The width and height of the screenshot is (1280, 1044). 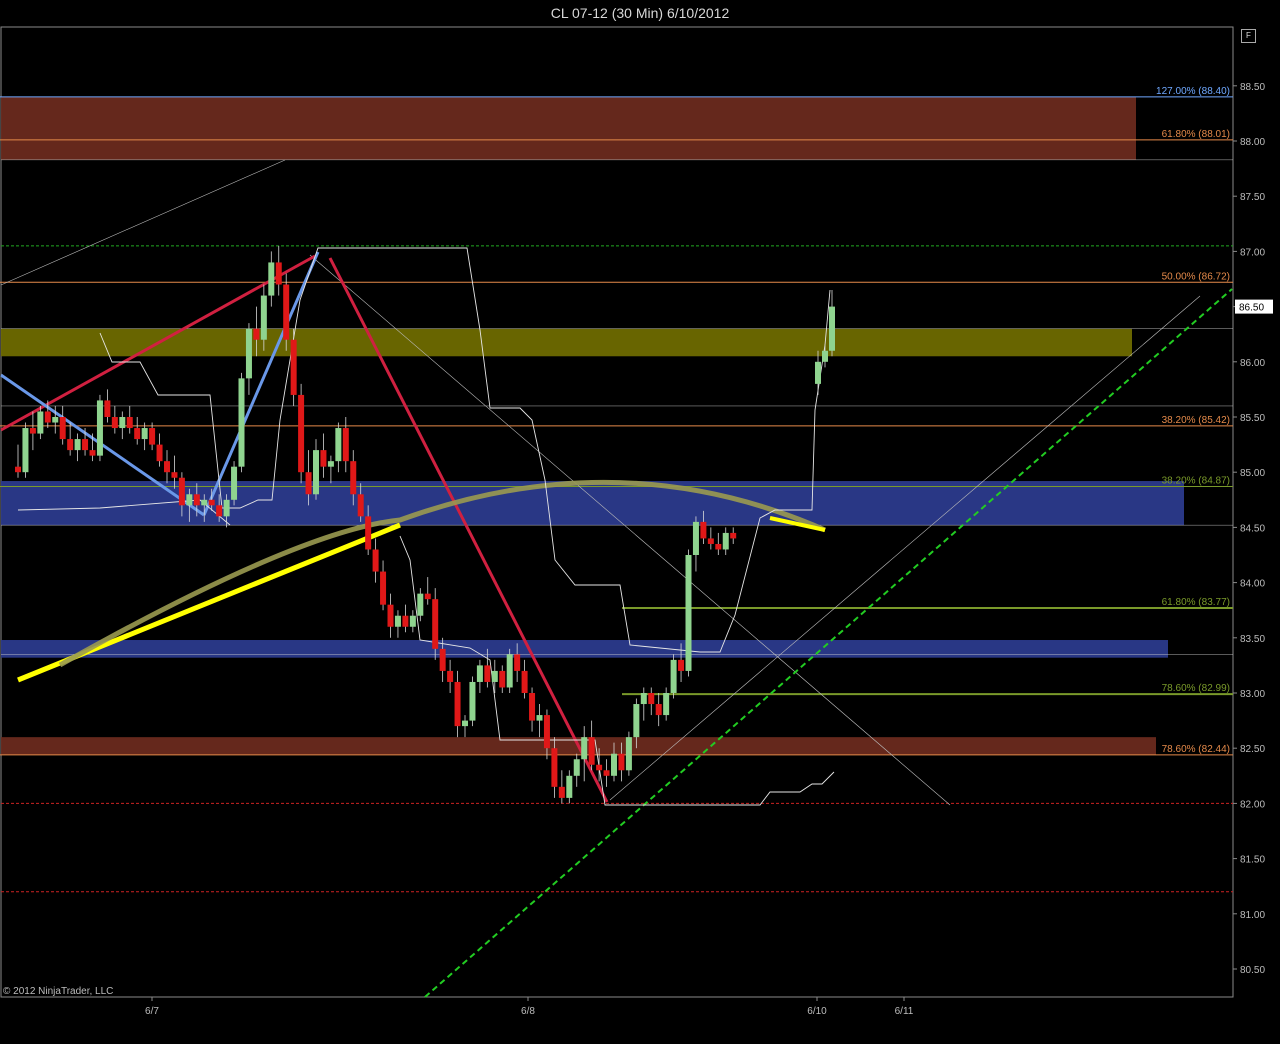 I want to click on y-tick-label-11: 86.00, so click(x=1252, y=363).